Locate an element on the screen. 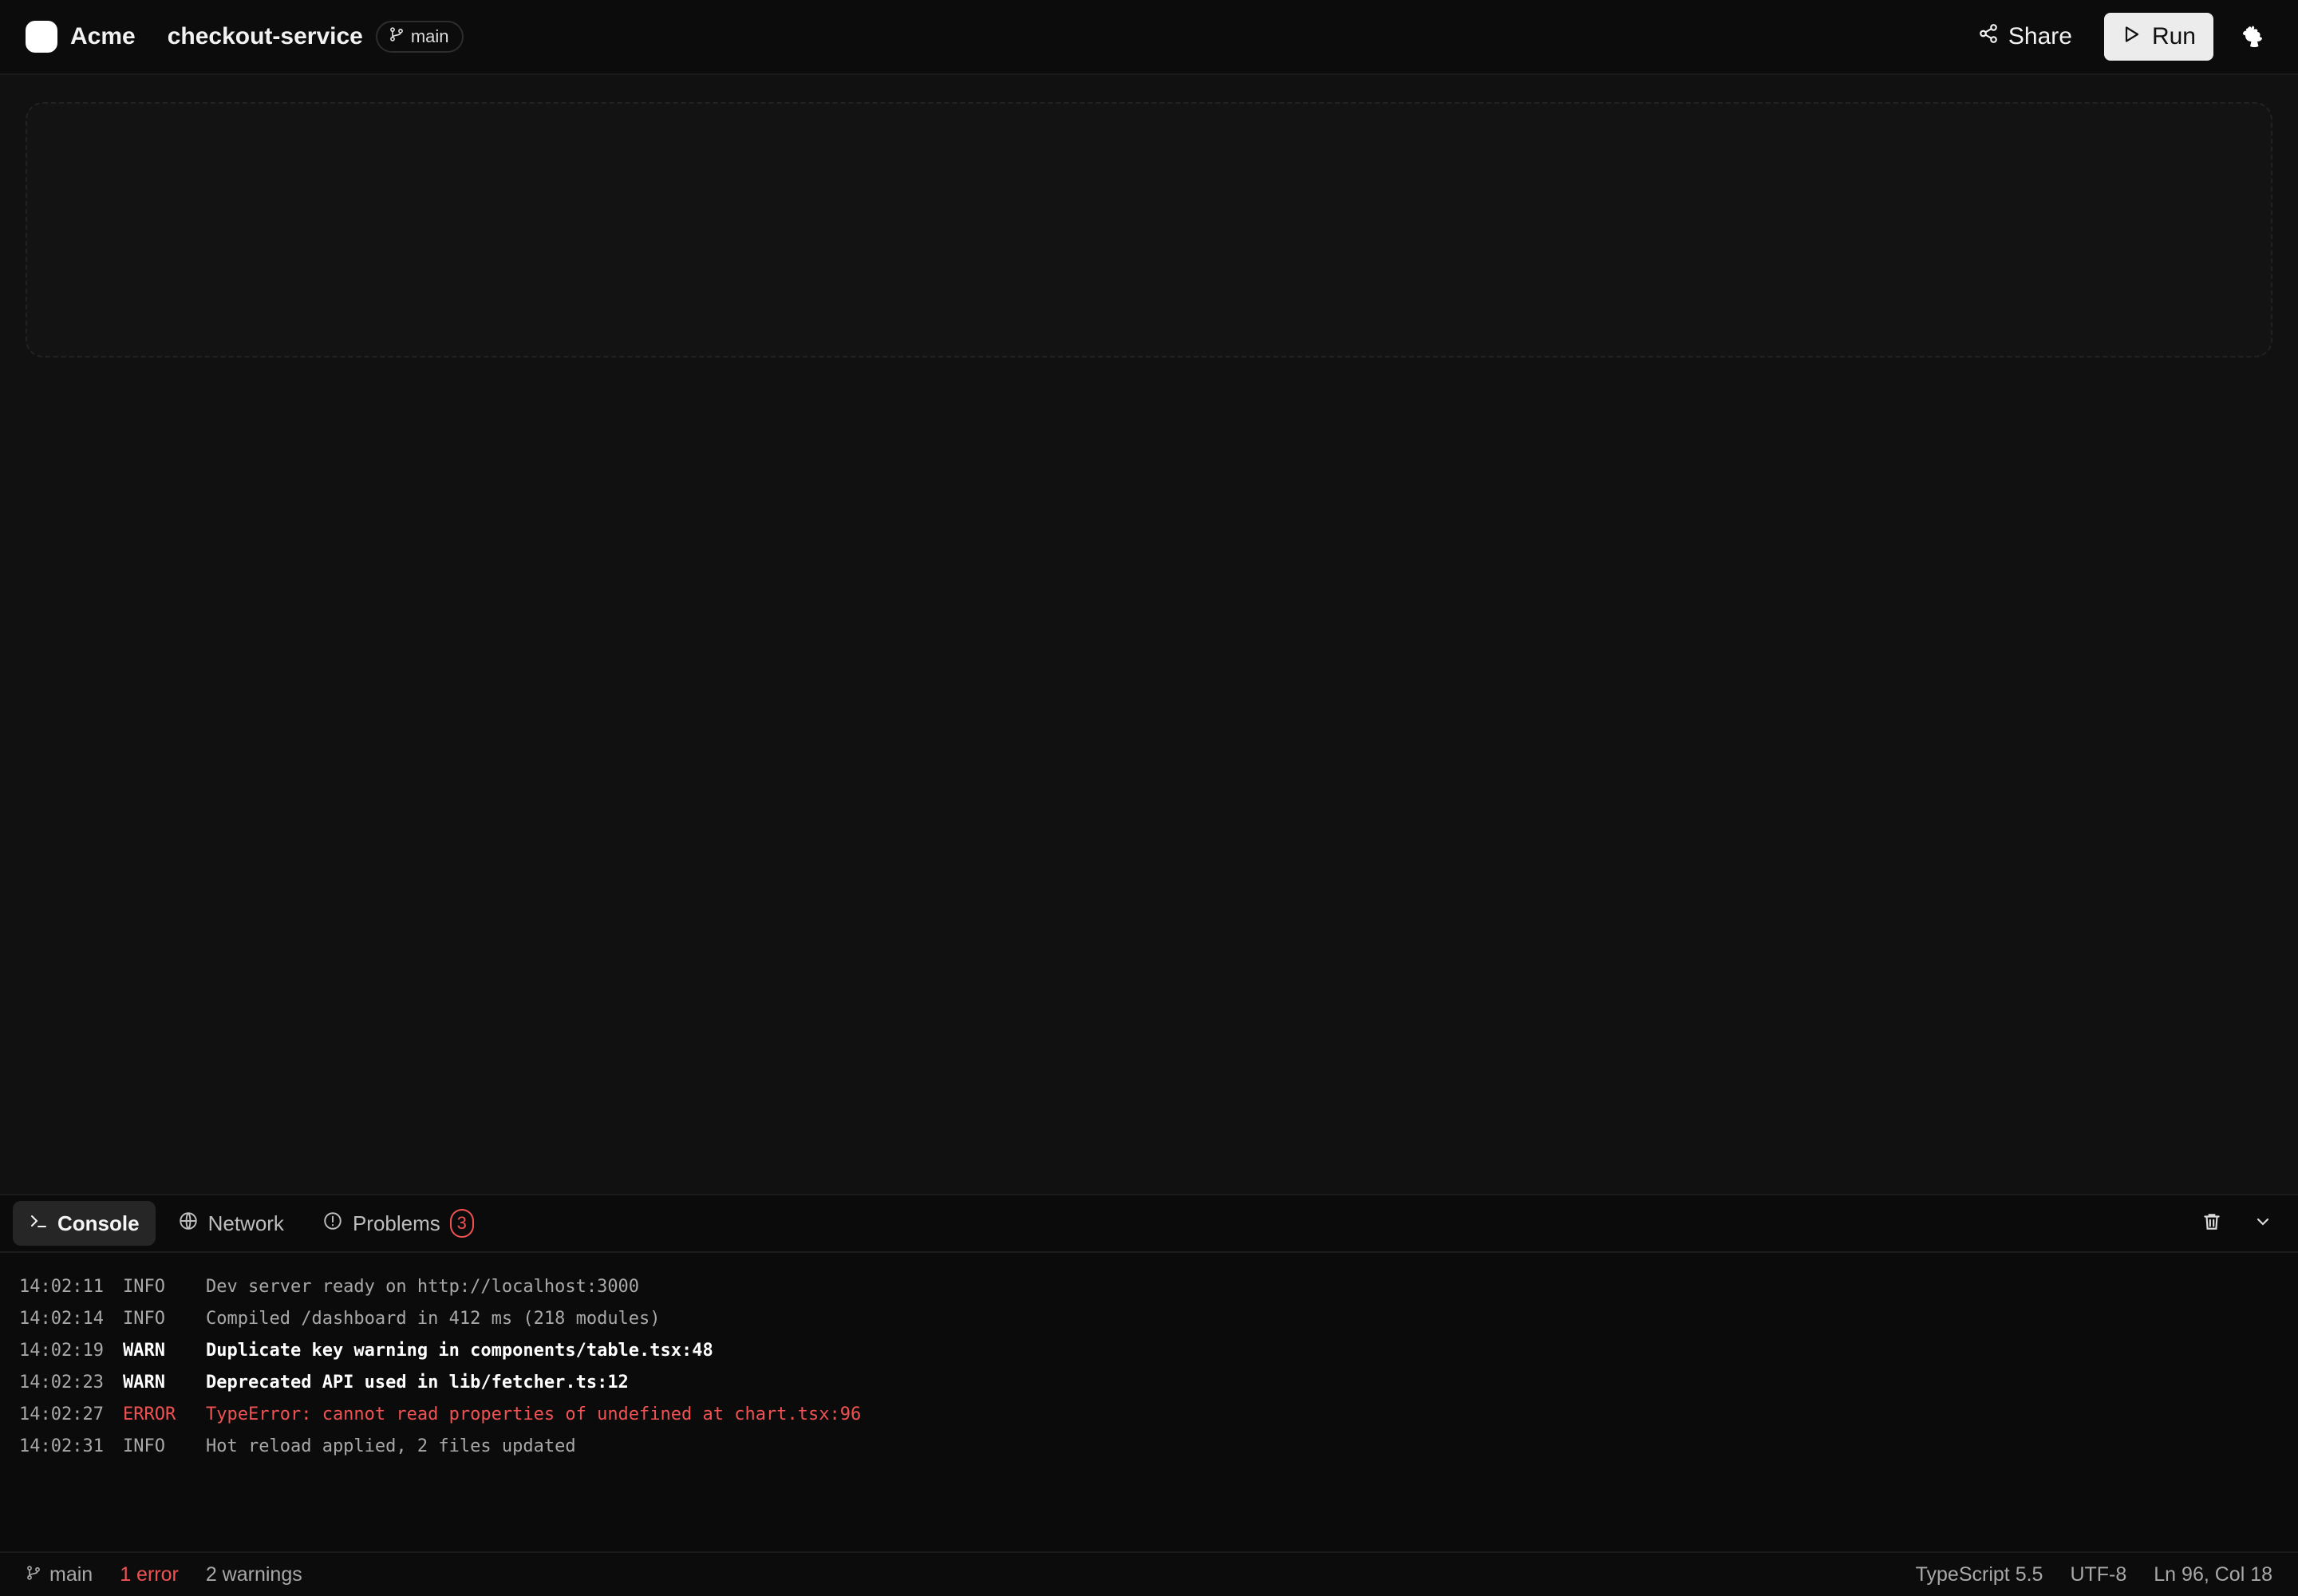  log-timestamp: 14:02:31 is located at coordinates (62, 1446).